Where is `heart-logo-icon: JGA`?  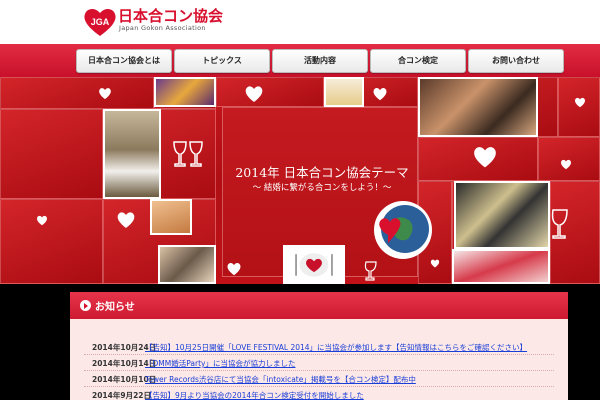 heart-logo-icon: JGA is located at coordinates (100, 22).